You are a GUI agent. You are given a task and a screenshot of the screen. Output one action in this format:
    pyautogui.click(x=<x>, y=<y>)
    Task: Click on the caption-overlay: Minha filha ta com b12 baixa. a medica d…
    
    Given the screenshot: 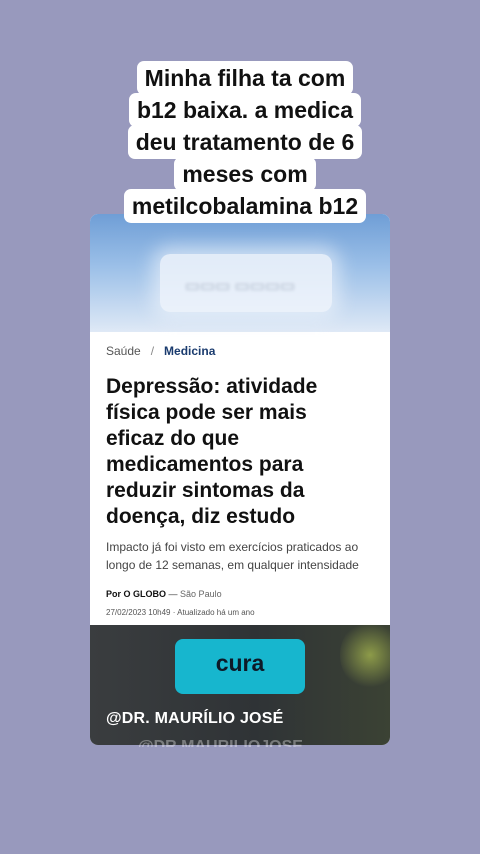 What is the action you would take?
    pyautogui.click(x=245, y=142)
    